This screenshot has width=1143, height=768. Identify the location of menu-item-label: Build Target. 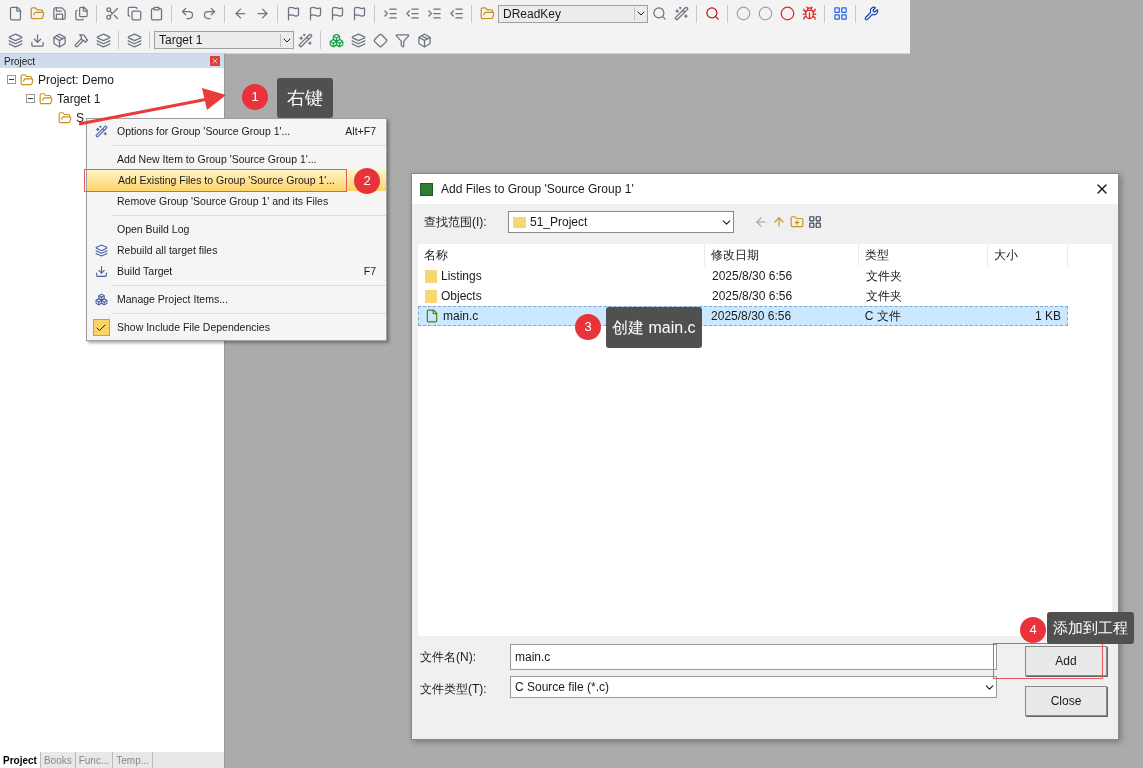
(144, 271).